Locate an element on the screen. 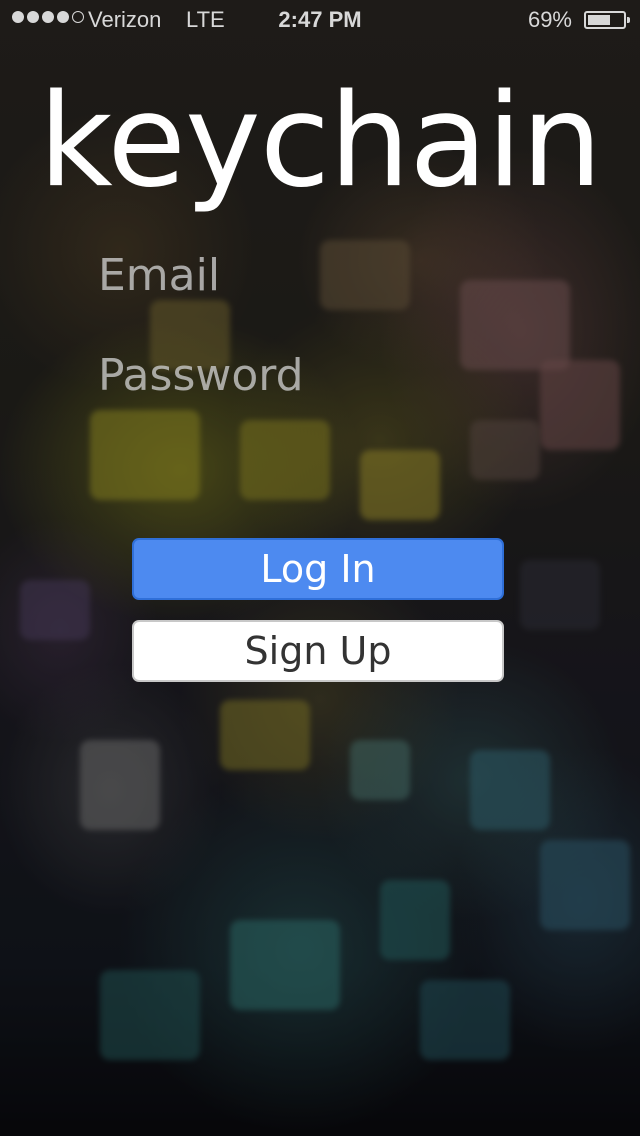  battery-fill is located at coordinates (599, 20).